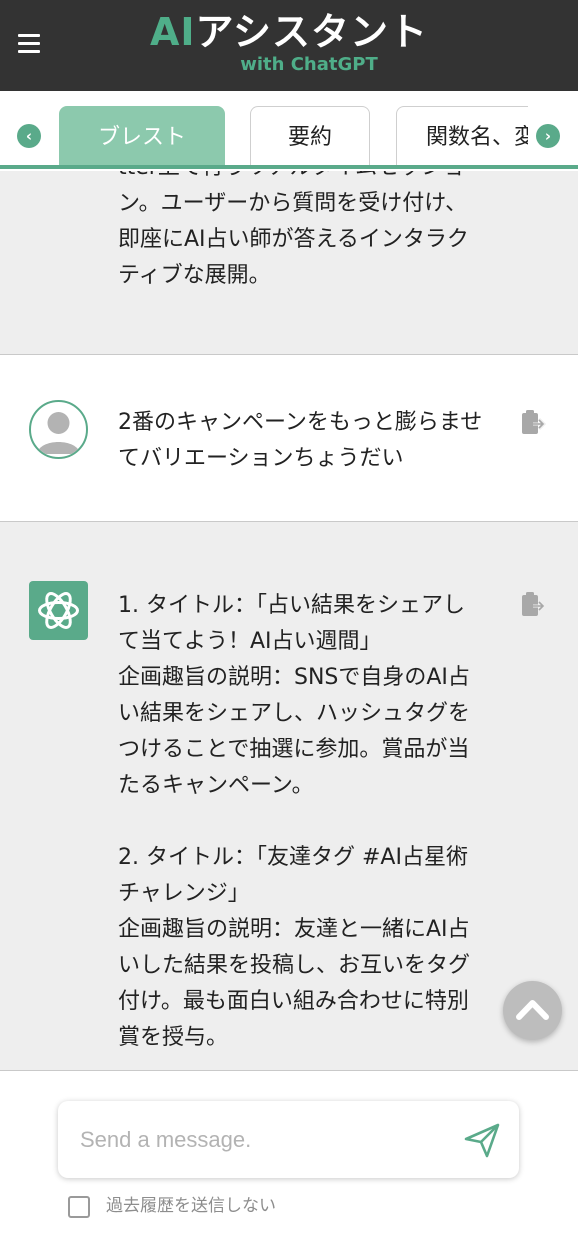 The height and width of the screenshot is (1244, 578). Describe the element at coordinates (142, 137) in the screenshot. I see `tab-brainstorm: ブレスト` at that location.